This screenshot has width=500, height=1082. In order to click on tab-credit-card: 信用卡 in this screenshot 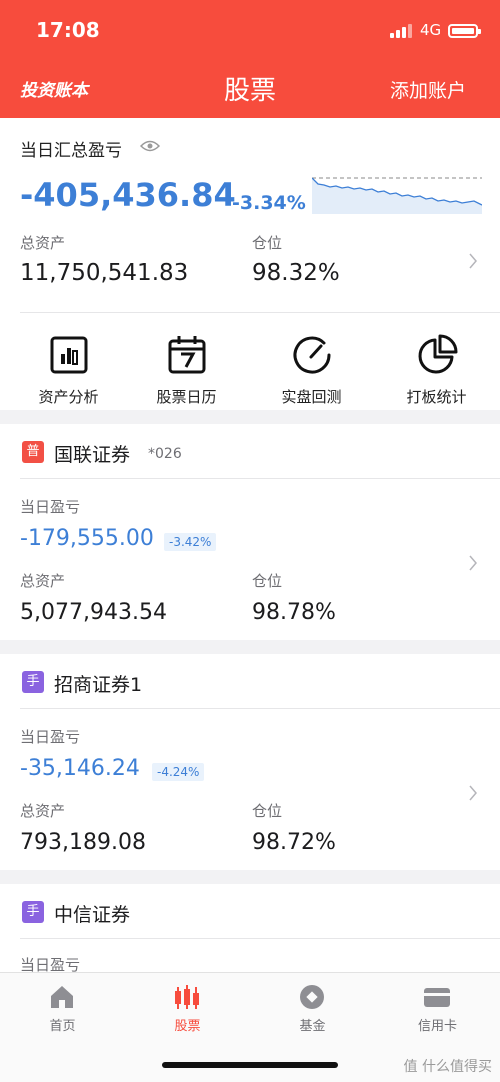, I will do `click(437, 1008)`.